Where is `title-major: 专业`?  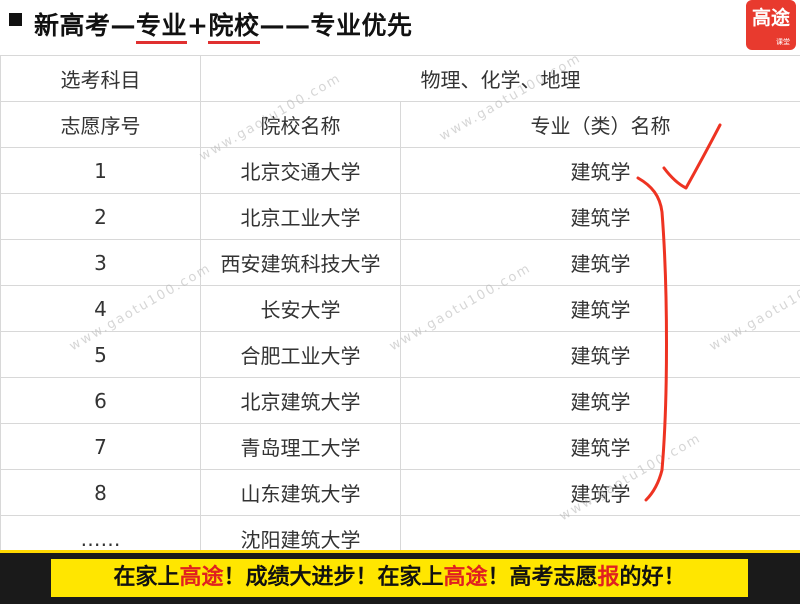
title-major: 专业 is located at coordinates (161, 27).